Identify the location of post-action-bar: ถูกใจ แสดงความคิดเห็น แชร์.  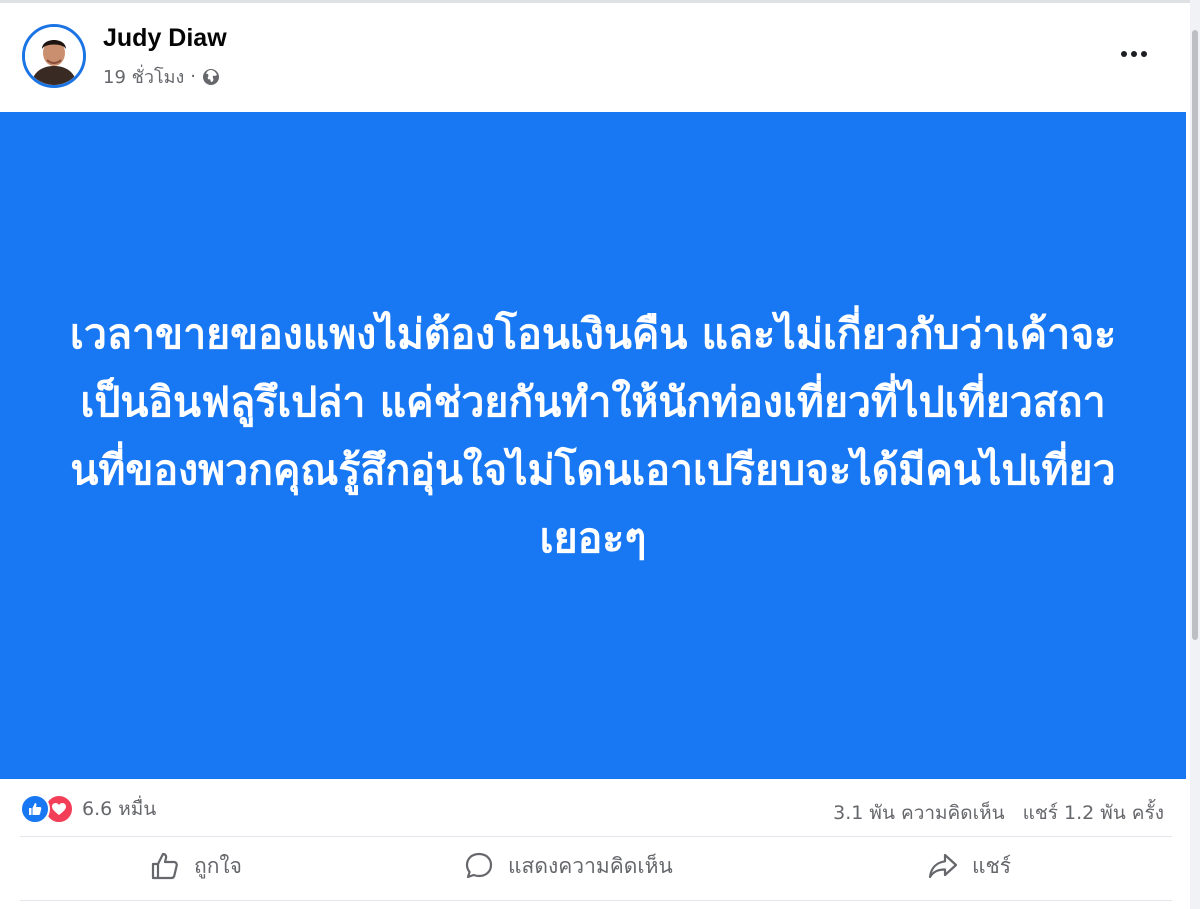
(594, 865).